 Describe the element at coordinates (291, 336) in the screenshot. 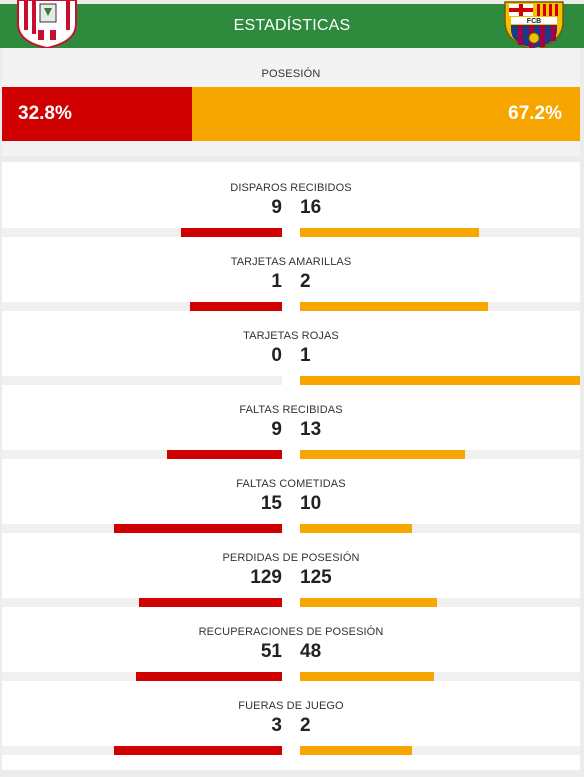

I see `stat-label: TARJETAS ROJAS` at that location.